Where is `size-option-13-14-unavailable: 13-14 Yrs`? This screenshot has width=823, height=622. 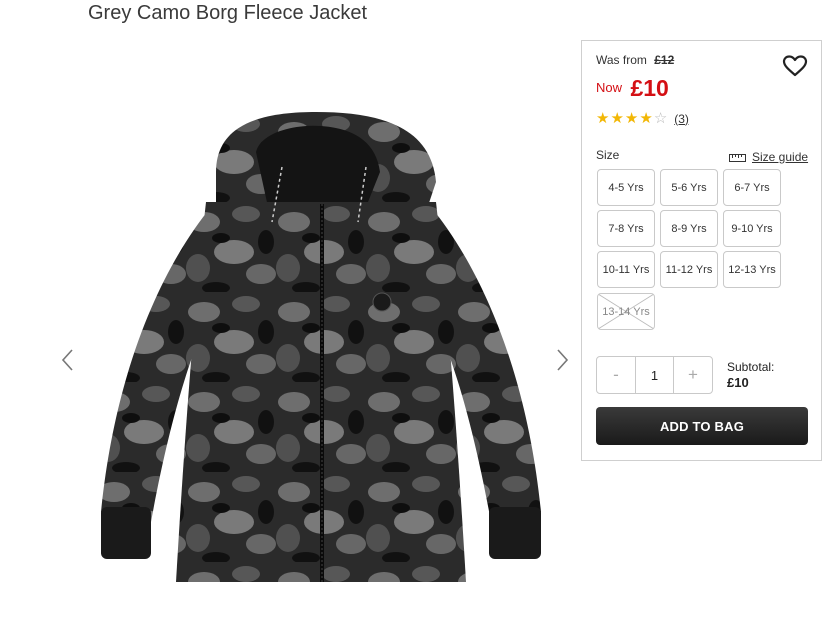
size-option-13-14-unavailable: 13-14 Yrs is located at coordinates (626, 311).